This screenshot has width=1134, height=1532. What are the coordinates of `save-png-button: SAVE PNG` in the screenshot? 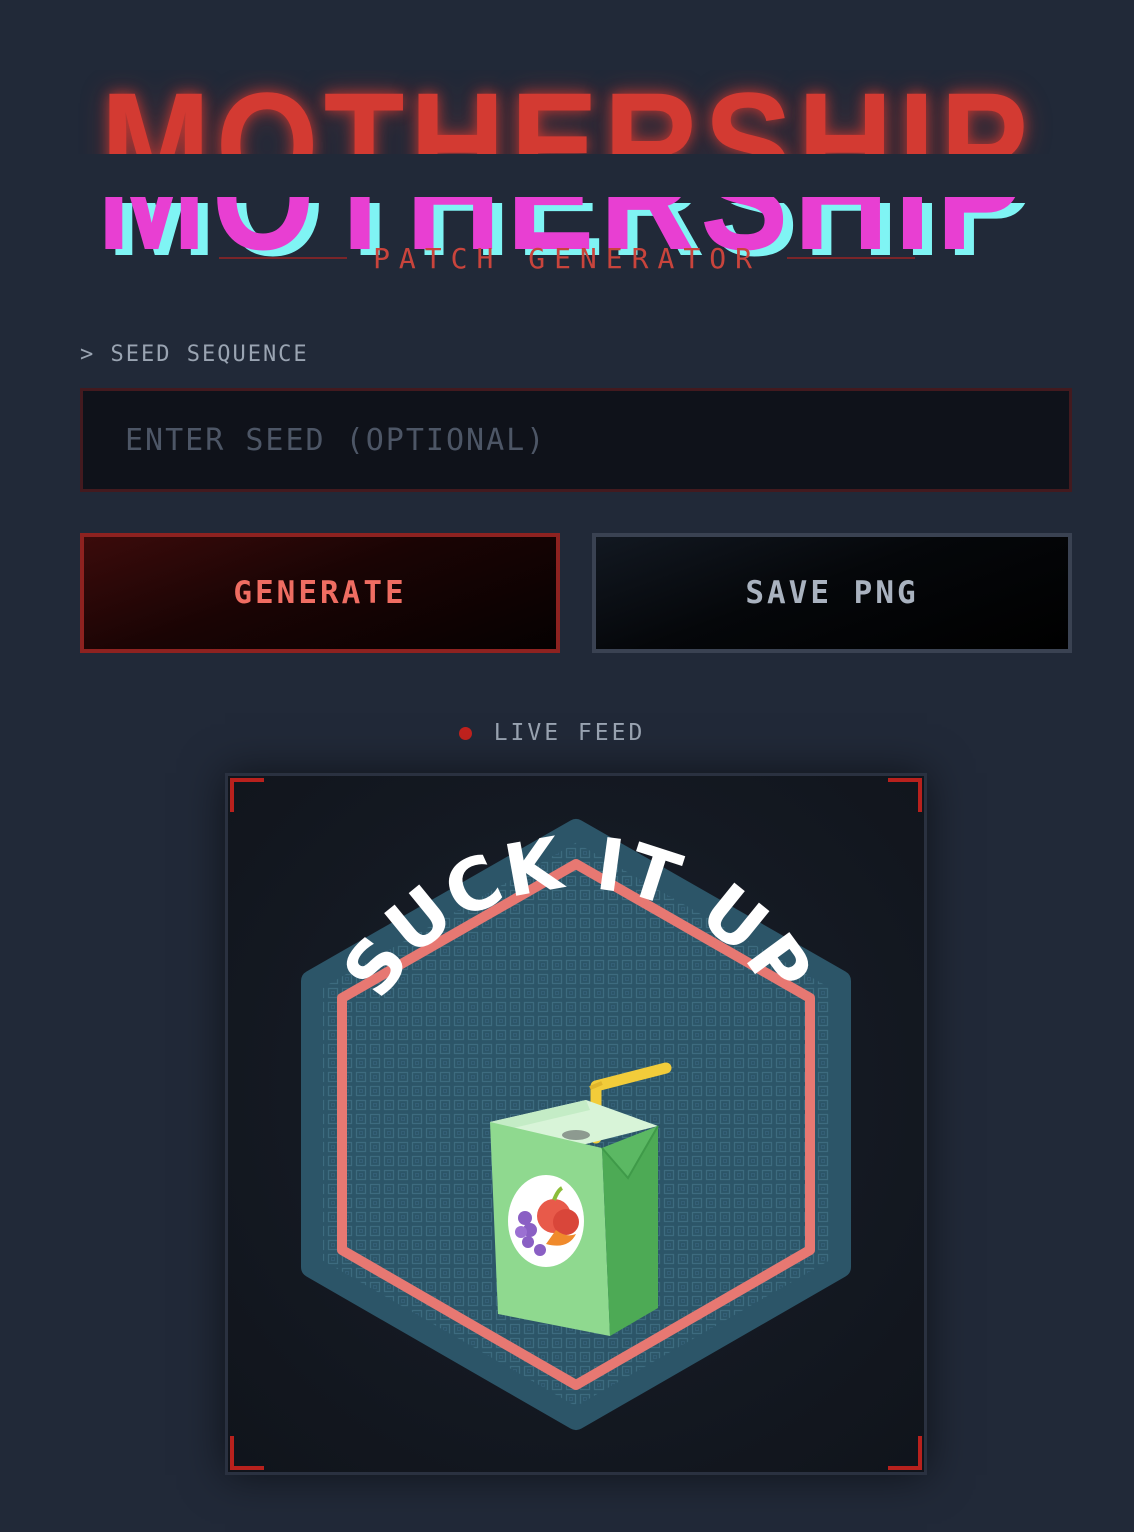 It's located at (832, 593).